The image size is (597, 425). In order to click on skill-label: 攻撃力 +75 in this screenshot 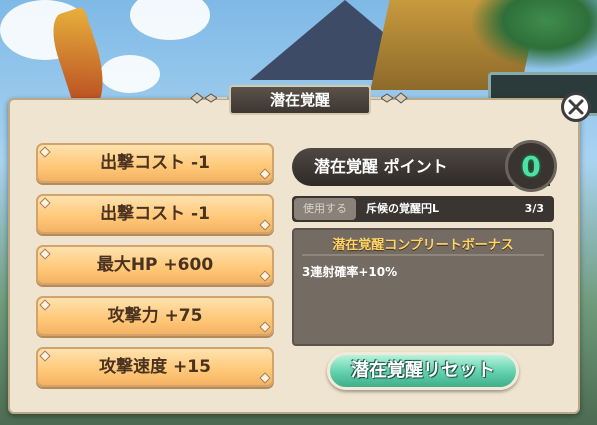, I will do `click(155, 316)`.